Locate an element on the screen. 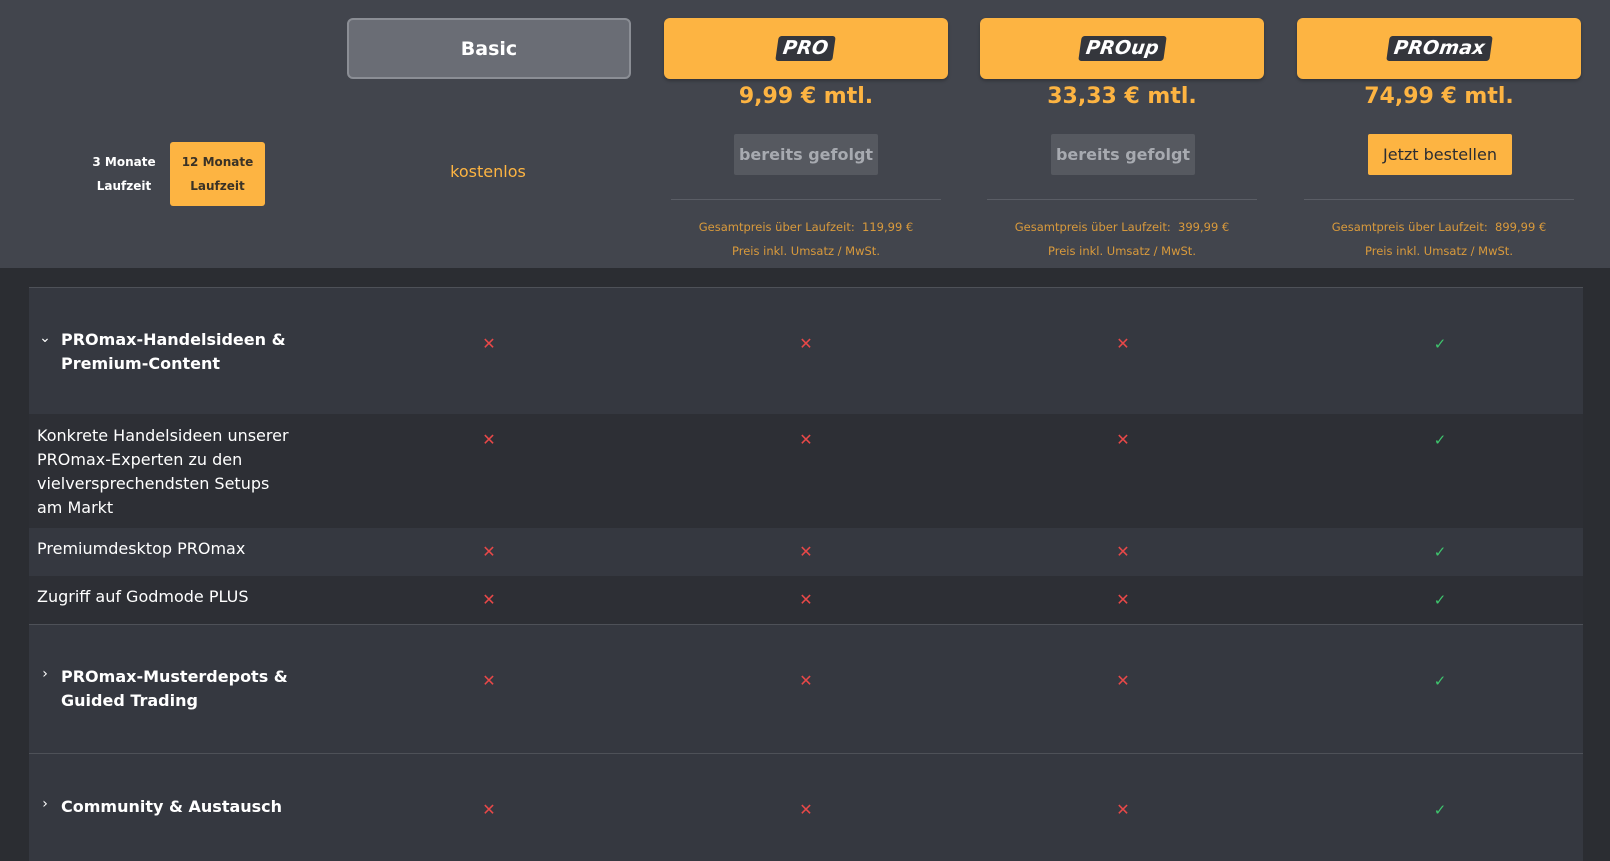 The height and width of the screenshot is (861, 1610). plan-proup-header: PROup is located at coordinates (1122, 48).